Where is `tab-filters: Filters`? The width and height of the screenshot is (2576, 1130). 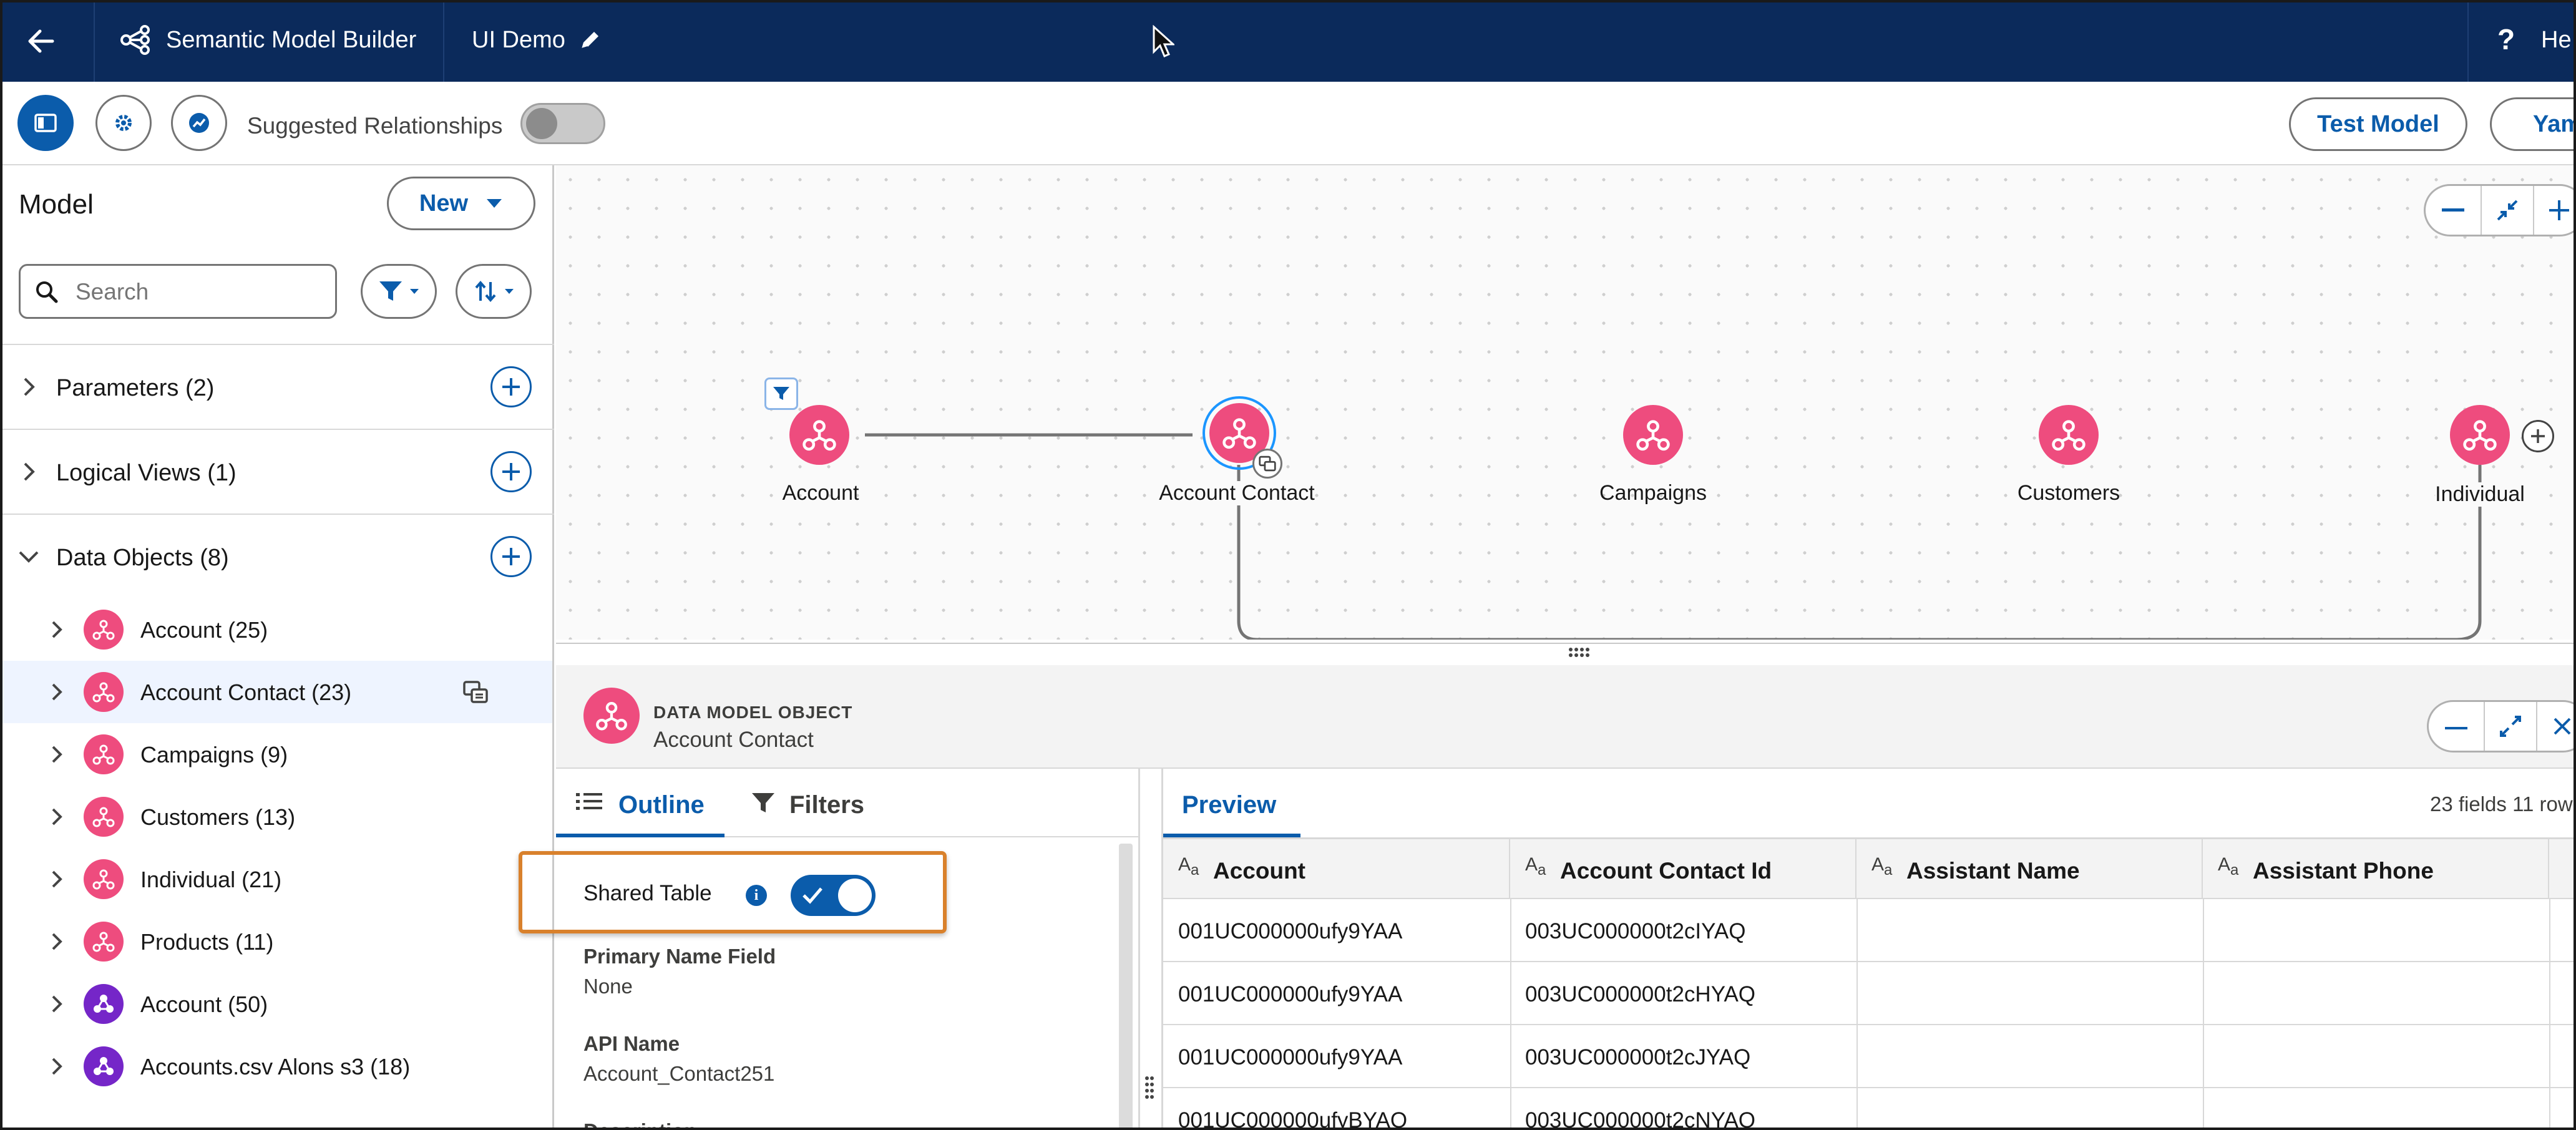
tab-filters: Filters is located at coordinates (815, 803).